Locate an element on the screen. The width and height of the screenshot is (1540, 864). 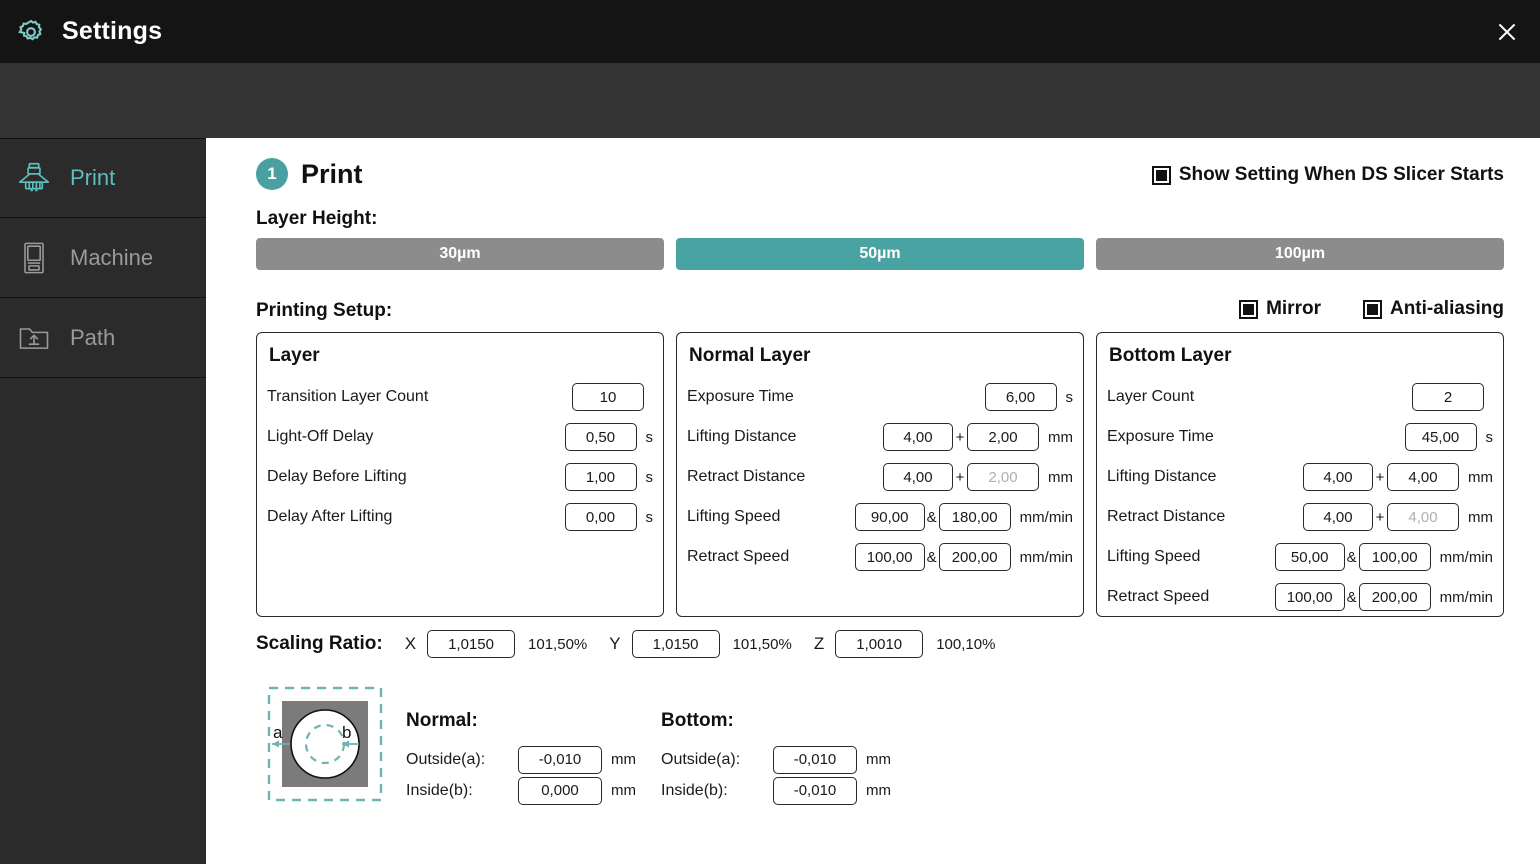
field-lifting-speed: Lifting Speed 90,00 & 180,00 mm/min is located at coordinates (880, 517).